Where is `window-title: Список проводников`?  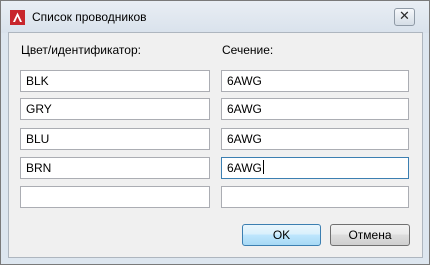
window-title: Список проводников is located at coordinates (89, 17).